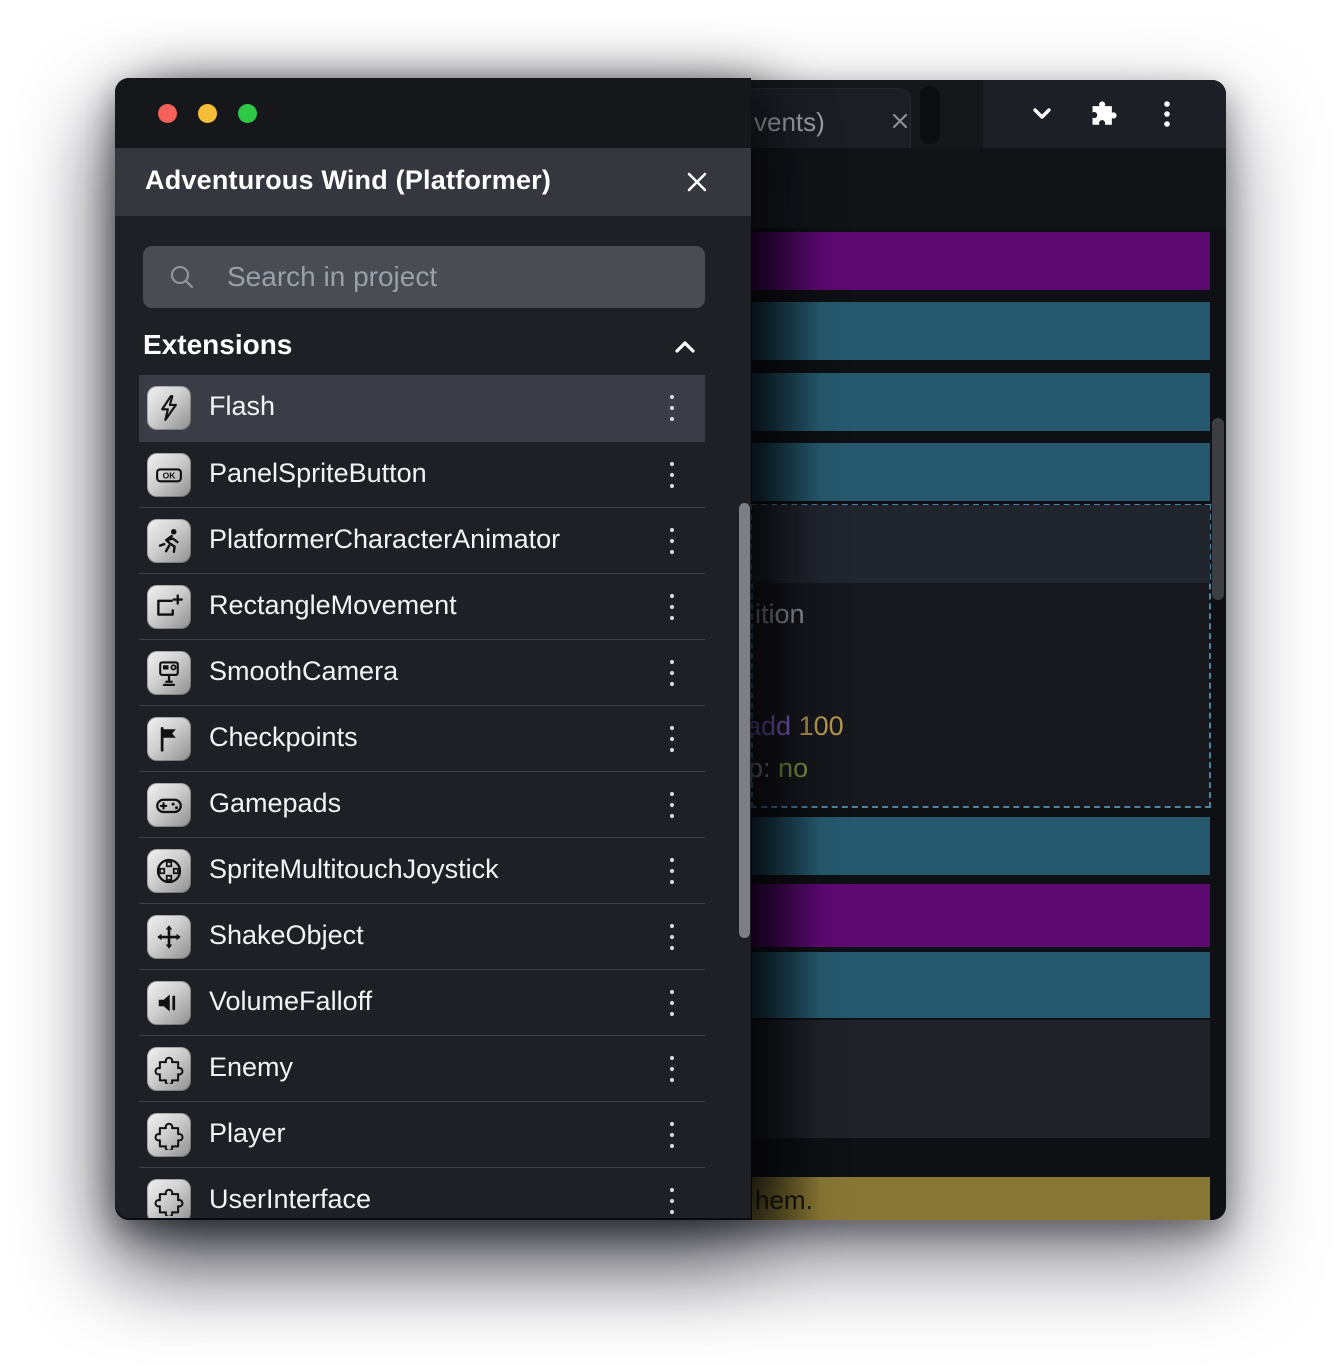  Describe the element at coordinates (283, 737) in the screenshot. I see `extension-label: Checkpoints` at that location.